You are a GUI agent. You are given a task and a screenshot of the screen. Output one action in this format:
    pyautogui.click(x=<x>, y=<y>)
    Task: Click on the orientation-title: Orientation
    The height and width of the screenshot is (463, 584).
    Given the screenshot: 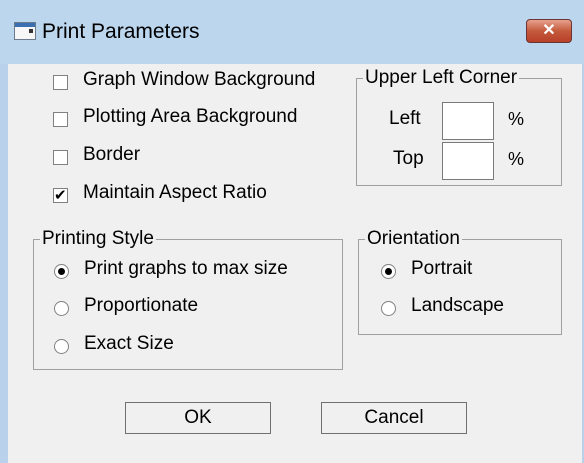 What is the action you would take?
    pyautogui.click(x=413, y=239)
    